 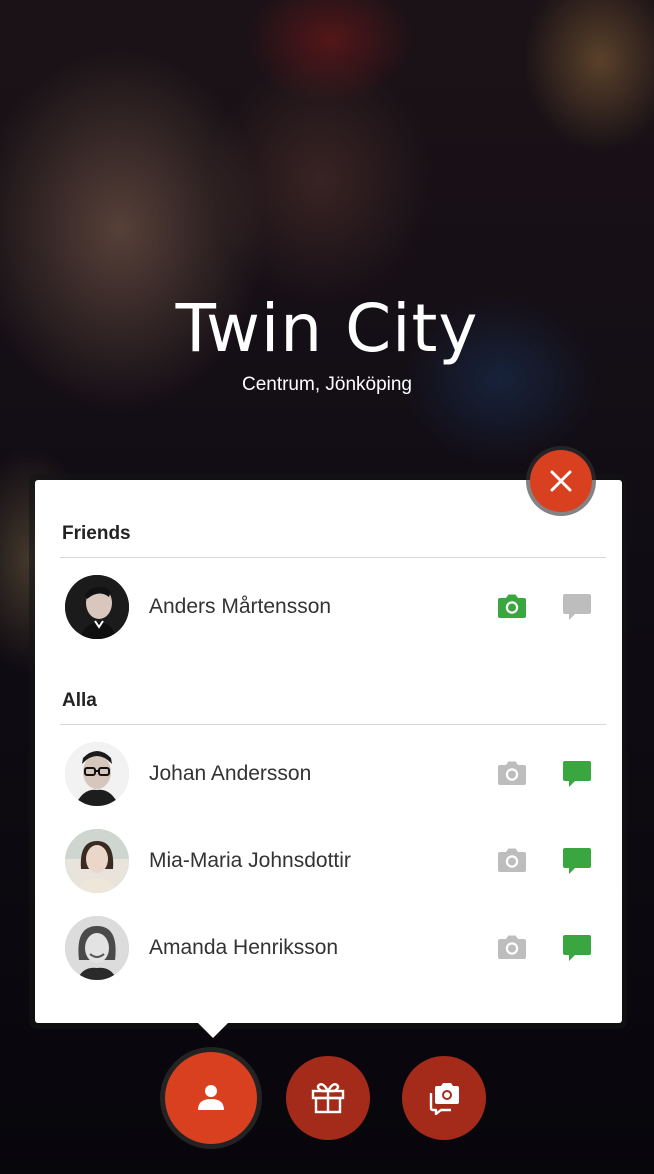 I want to click on venue-title: Twin City, so click(x=327, y=328).